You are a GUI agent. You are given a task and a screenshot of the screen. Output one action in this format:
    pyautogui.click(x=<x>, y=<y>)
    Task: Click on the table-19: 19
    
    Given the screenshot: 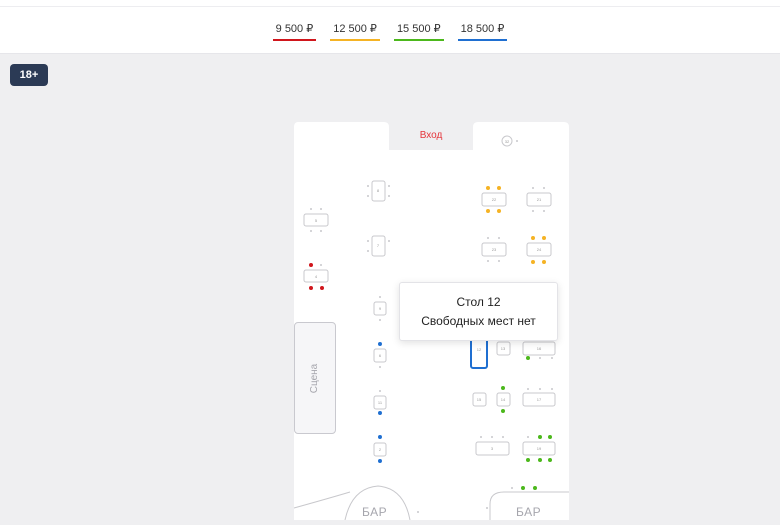 What is the action you would take?
    pyautogui.click(x=539, y=448)
    